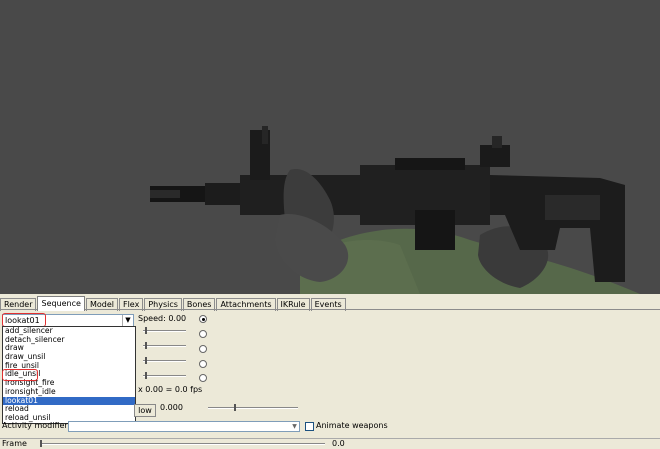 The width and height of the screenshot is (660, 449). Describe the element at coordinates (184, 426) in the screenshot. I see `activity-modifiers-field: ▼` at that location.